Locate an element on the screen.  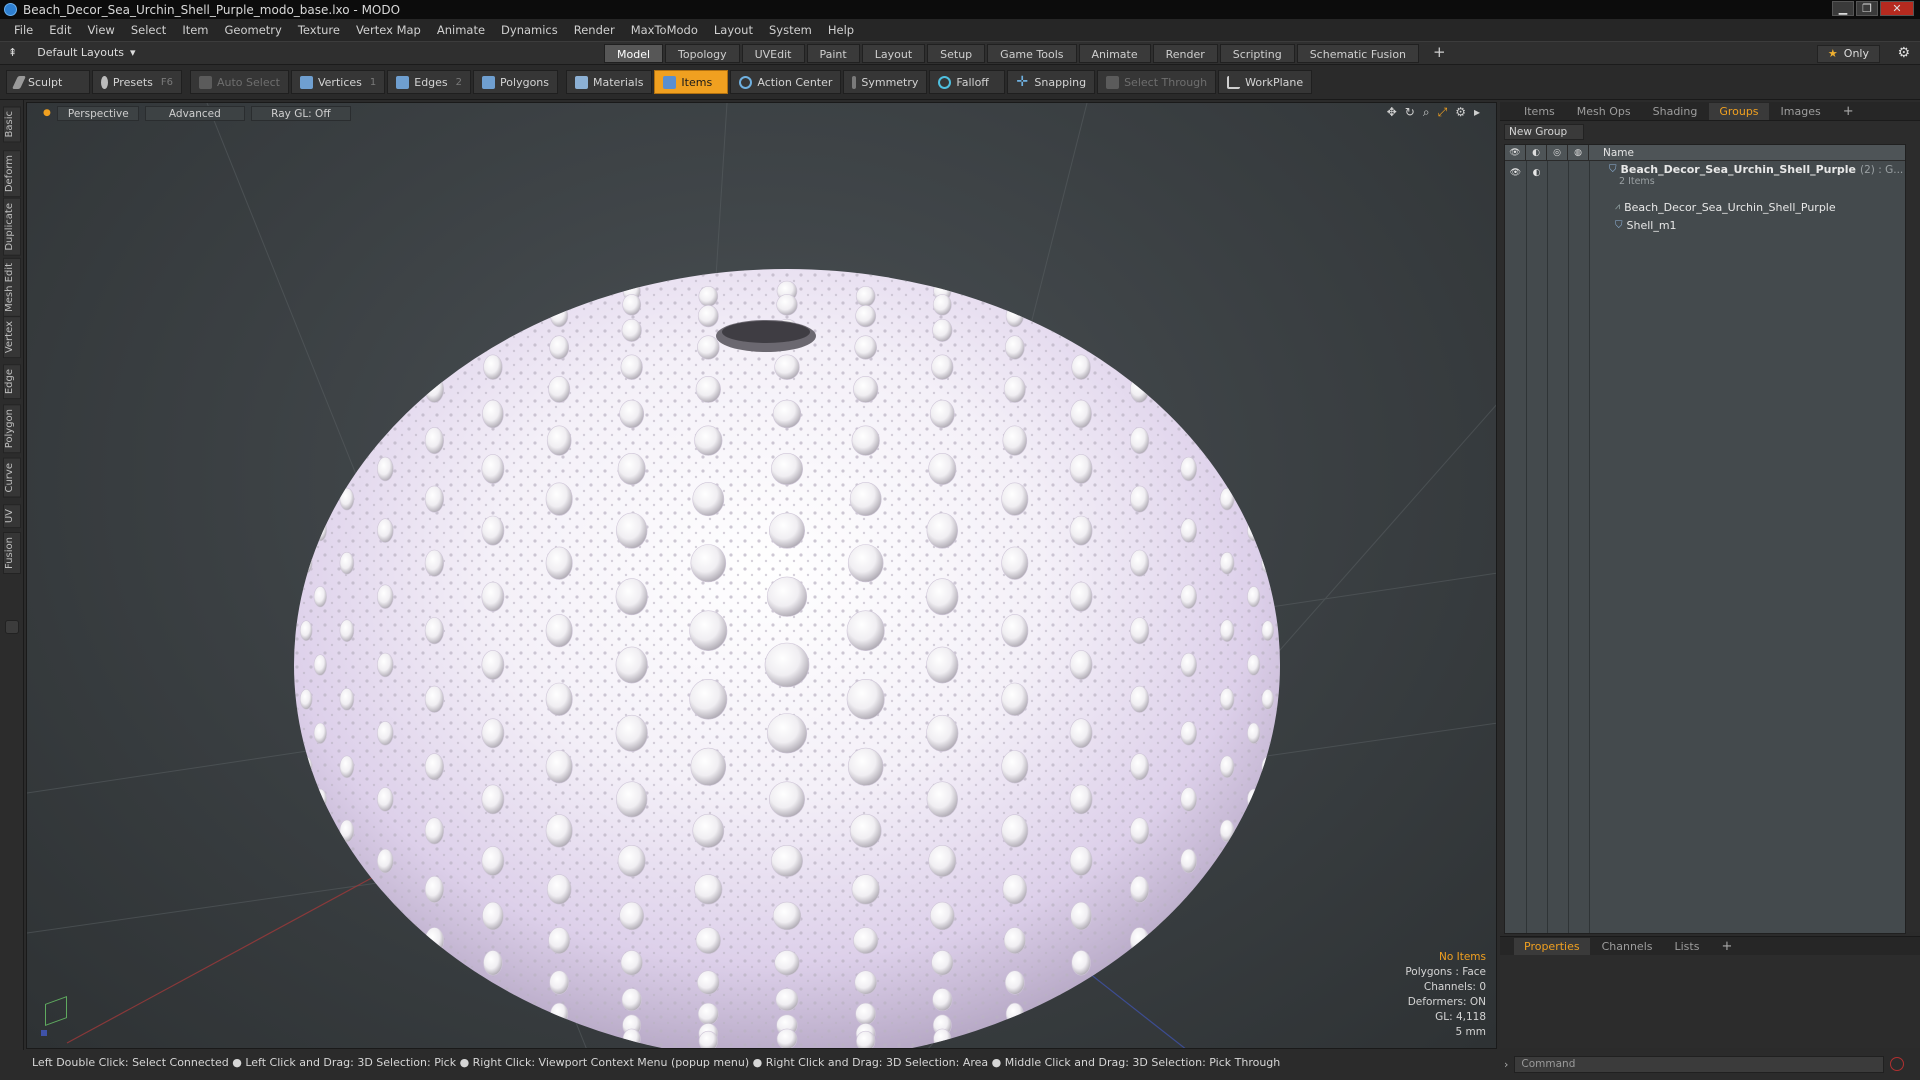
view-mode-button: Perspective is located at coordinates (97, 113).